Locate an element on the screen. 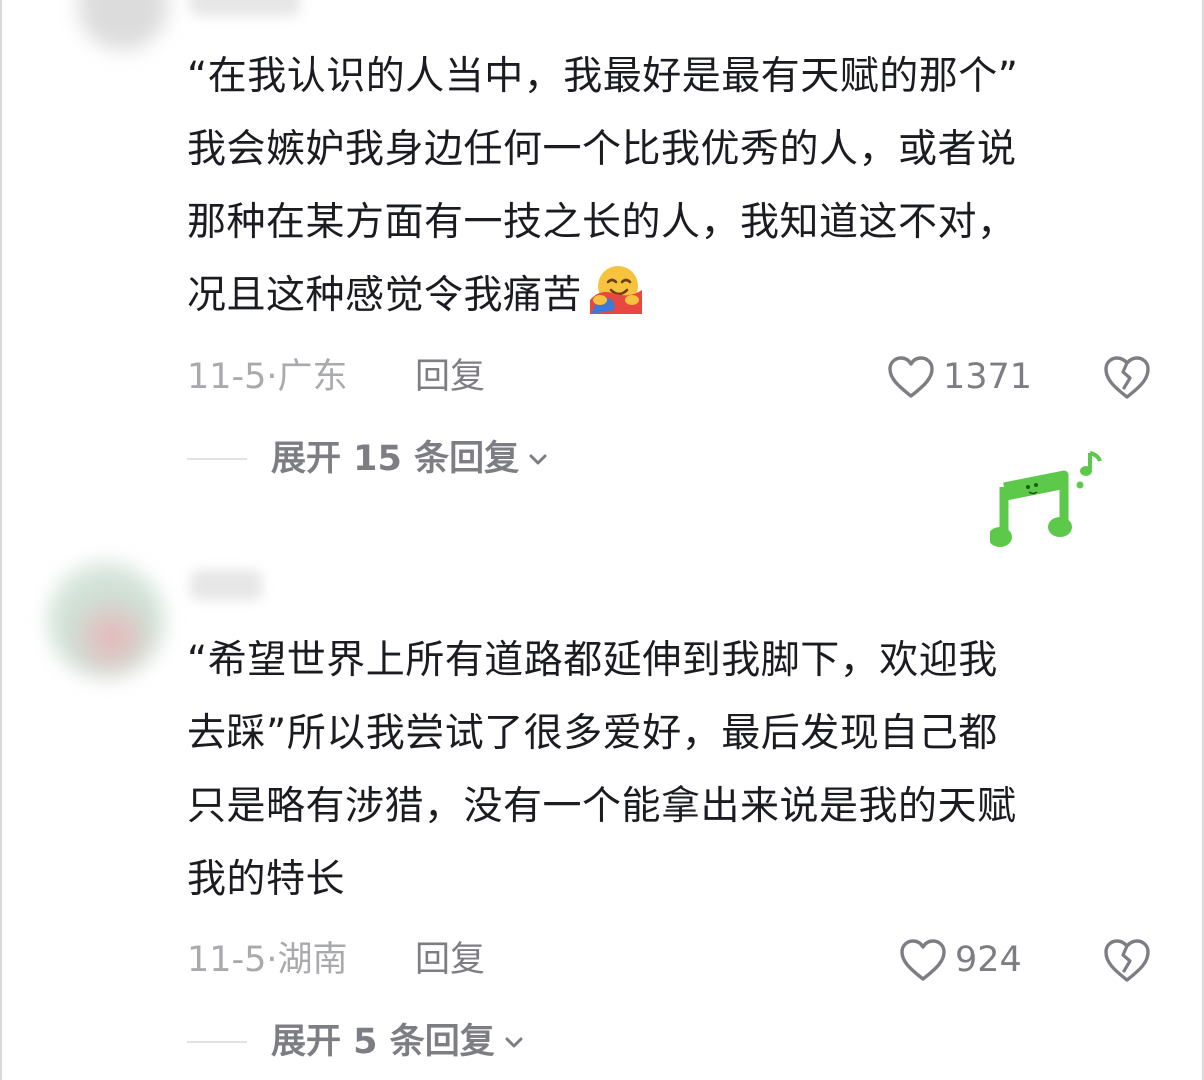  like-count: 924 is located at coordinates (988, 960).